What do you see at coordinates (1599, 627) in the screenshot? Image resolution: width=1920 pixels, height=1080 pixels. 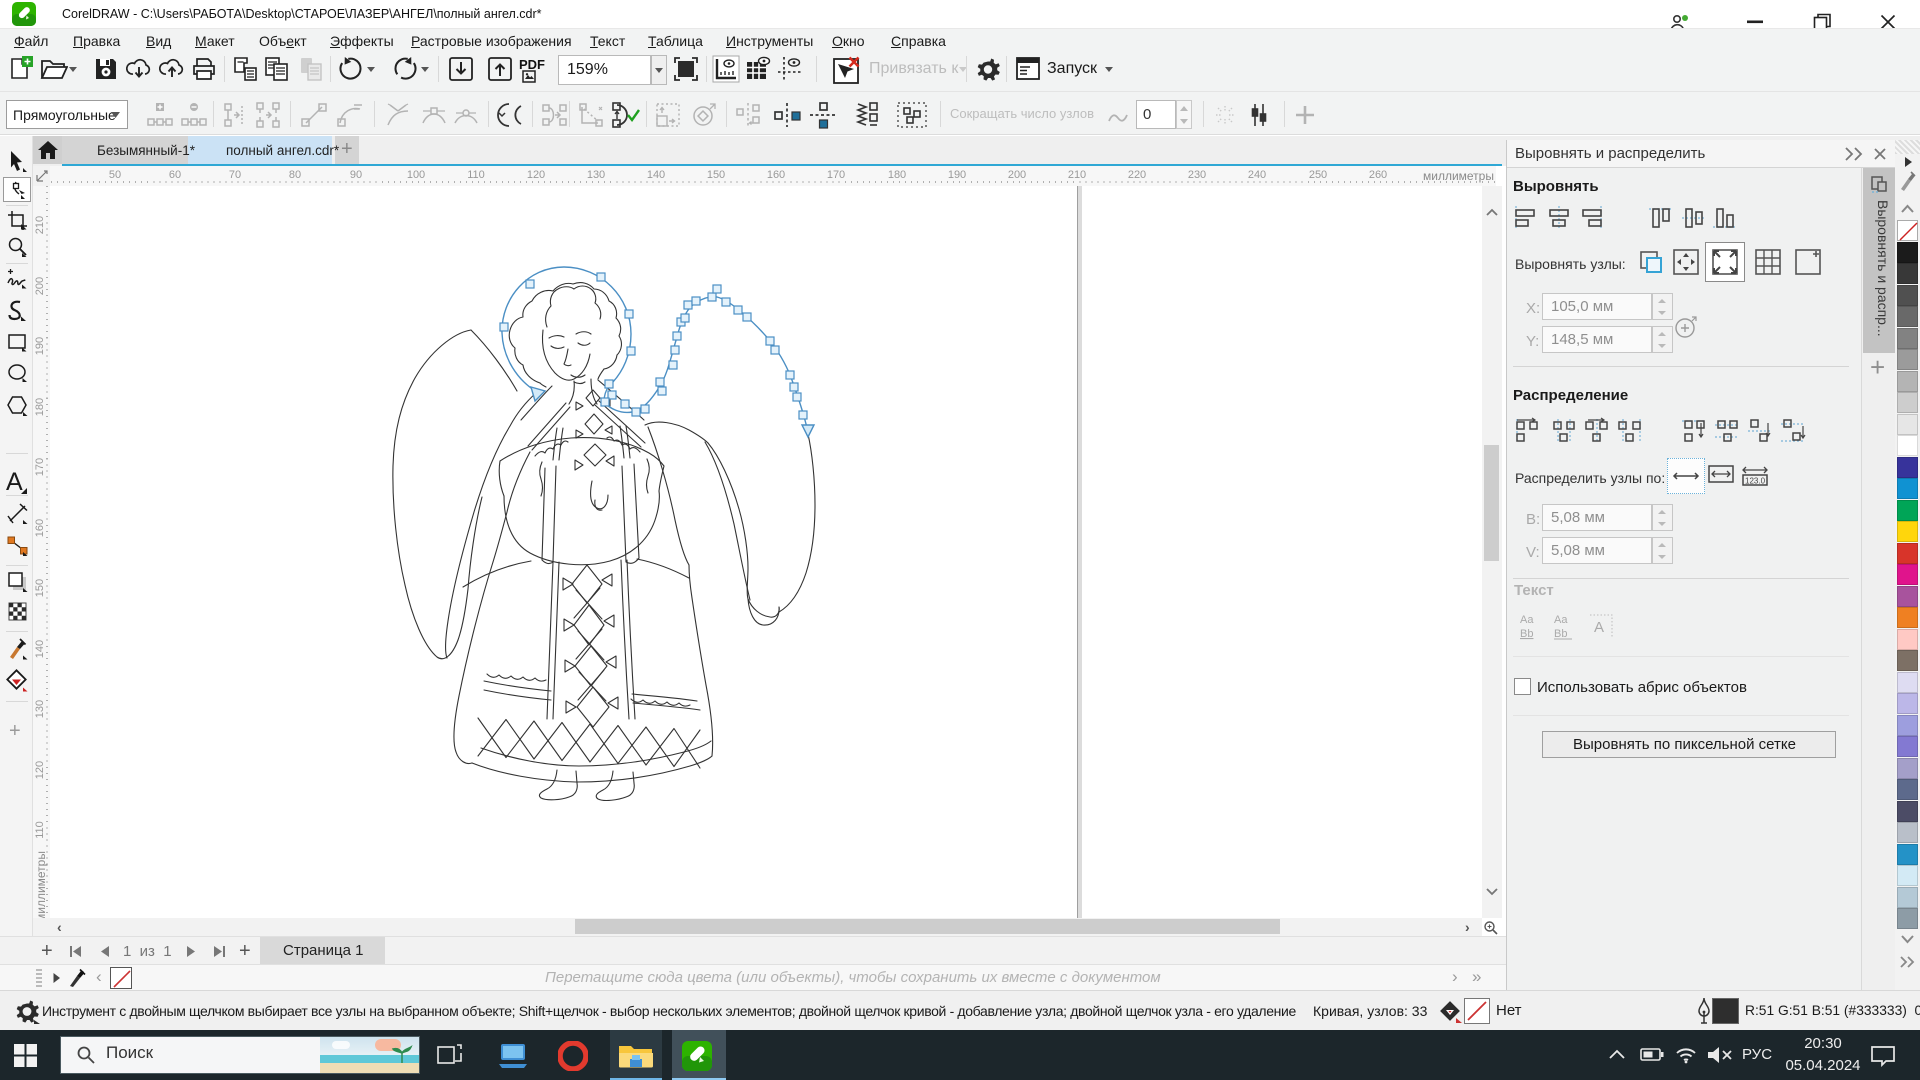 I see `svg-text: A` at bounding box center [1599, 627].